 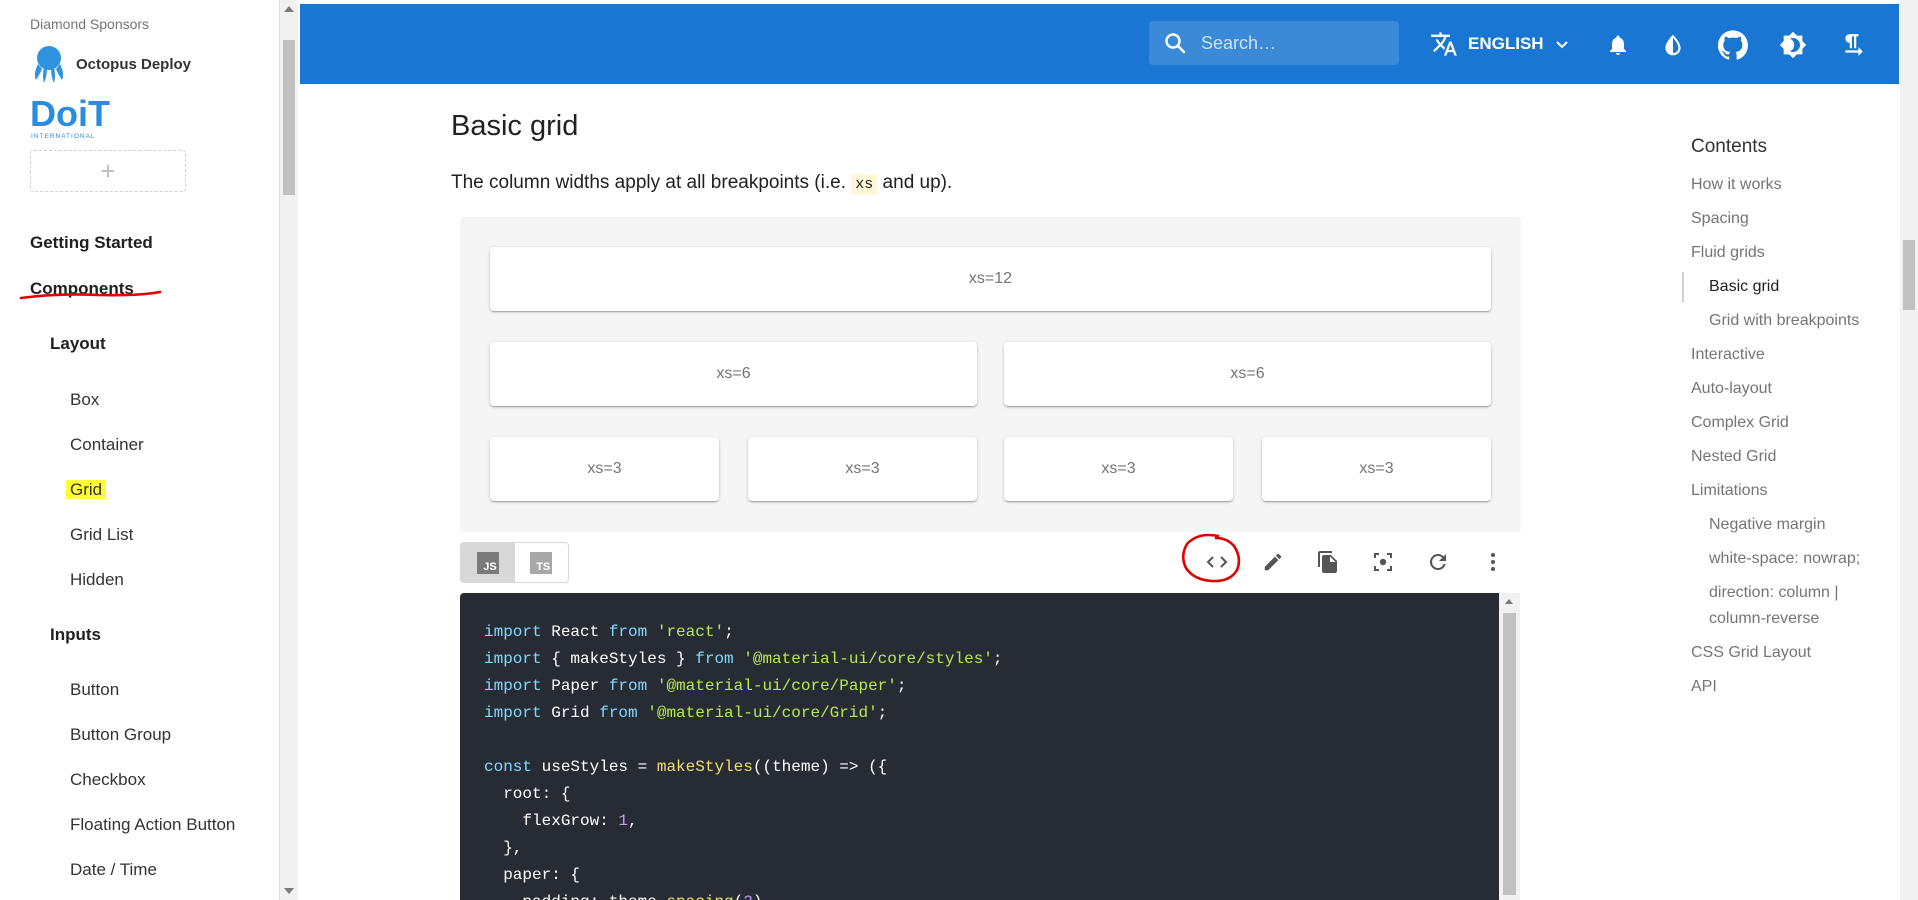 I want to click on code-token: padding: theme., so click(x=575, y=896).